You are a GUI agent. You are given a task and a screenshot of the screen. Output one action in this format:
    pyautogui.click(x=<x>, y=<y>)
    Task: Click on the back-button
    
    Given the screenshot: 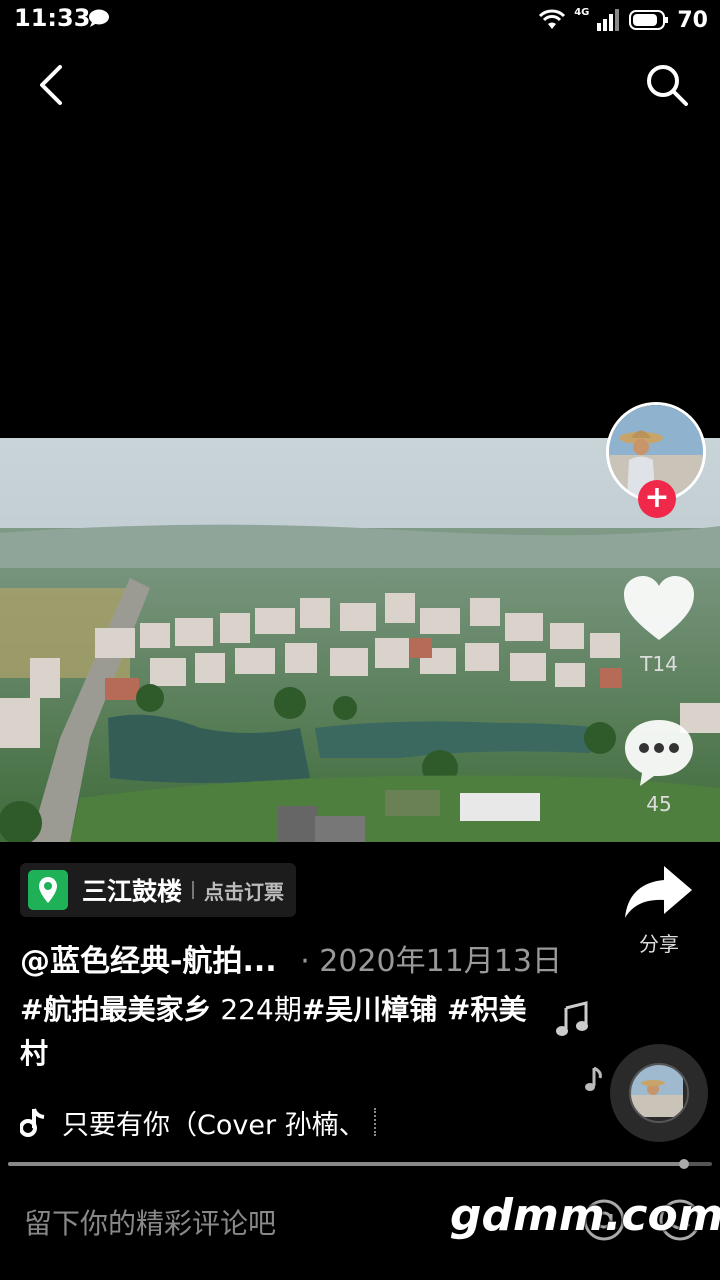 What is the action you would take?
    pyautogui.click(x=51, y=85)
    